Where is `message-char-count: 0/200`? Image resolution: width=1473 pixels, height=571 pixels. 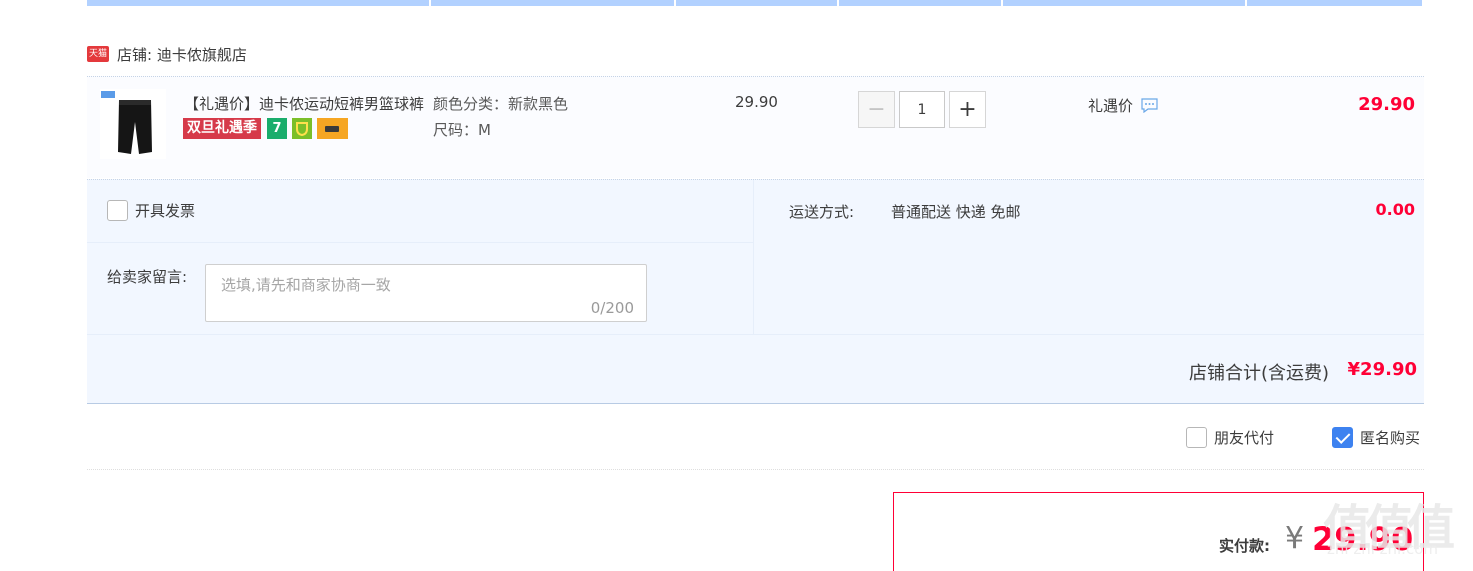
message-char-count: 0/200 is located at coordinates (612, 308).